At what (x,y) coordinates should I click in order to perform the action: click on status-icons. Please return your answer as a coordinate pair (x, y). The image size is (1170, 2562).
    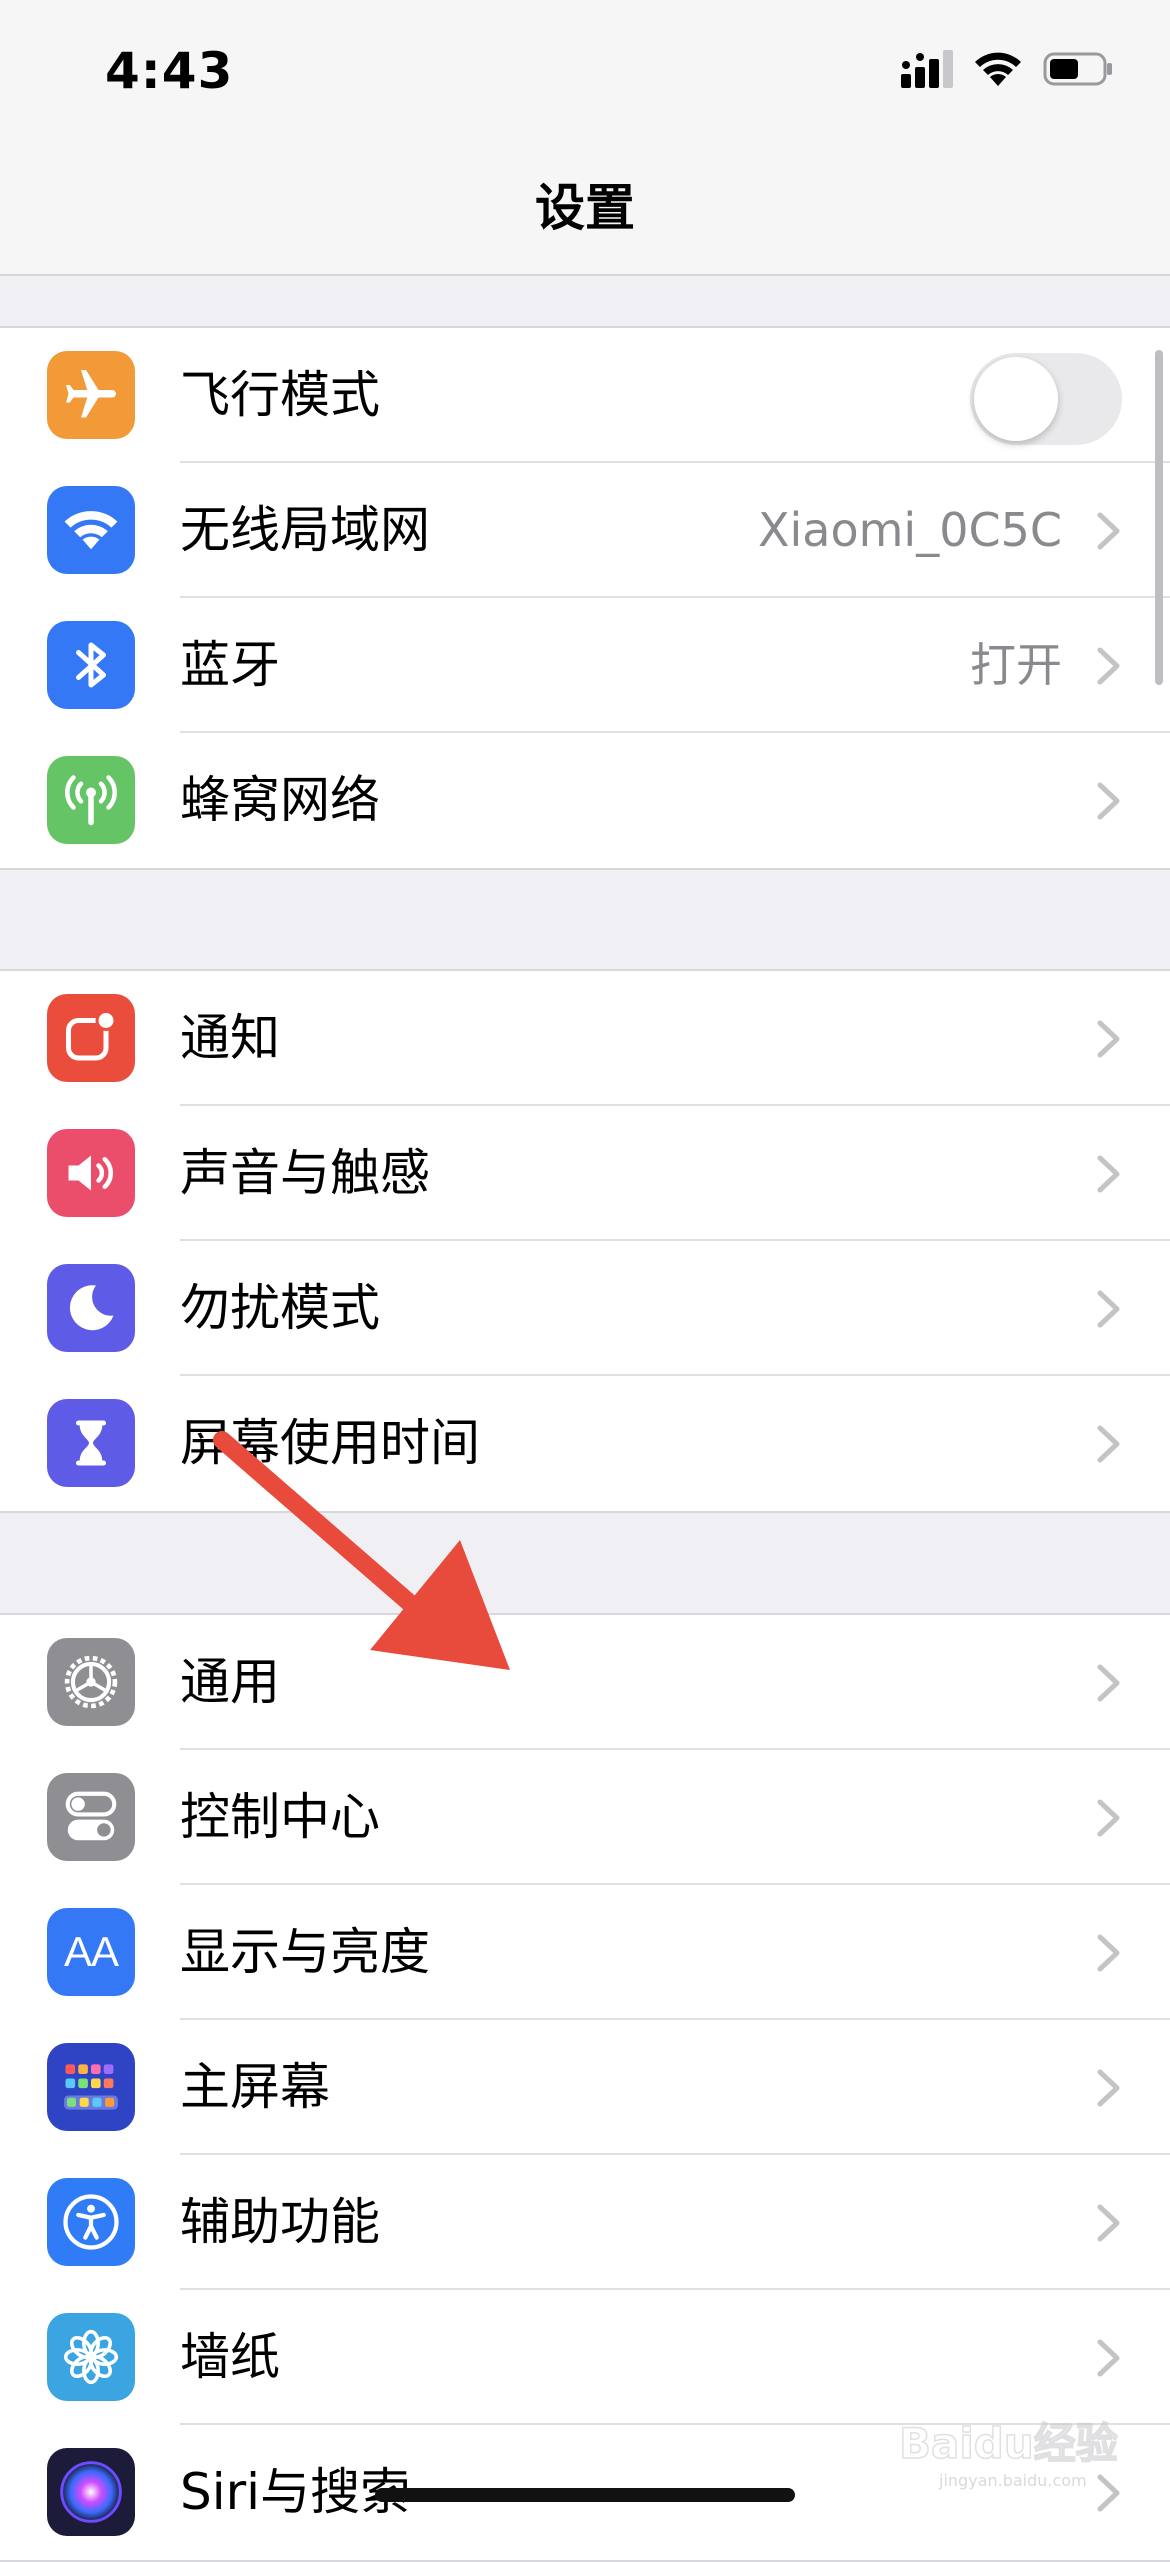
    Looking at the image, I should click on (1008, 69).